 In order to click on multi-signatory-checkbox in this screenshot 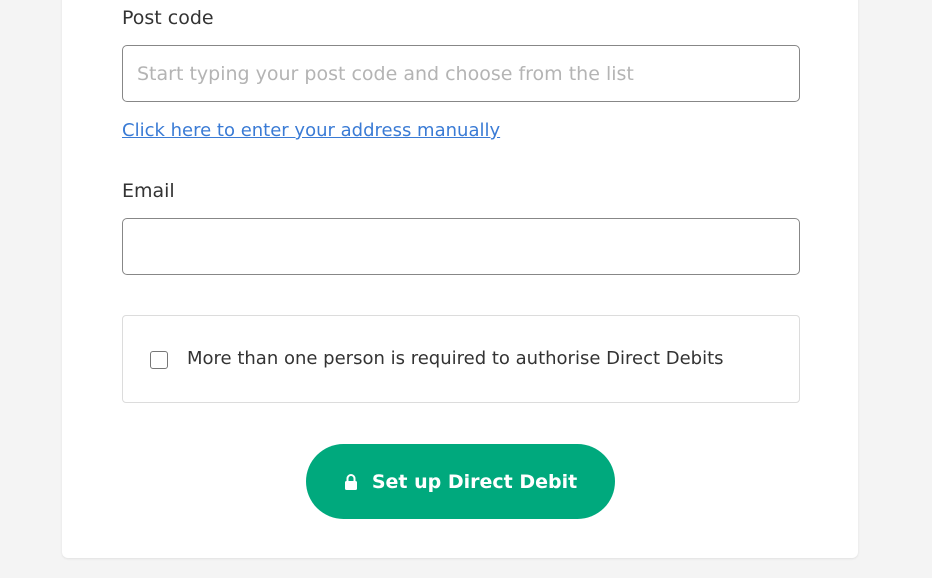, I will do `click(159, 360)`.